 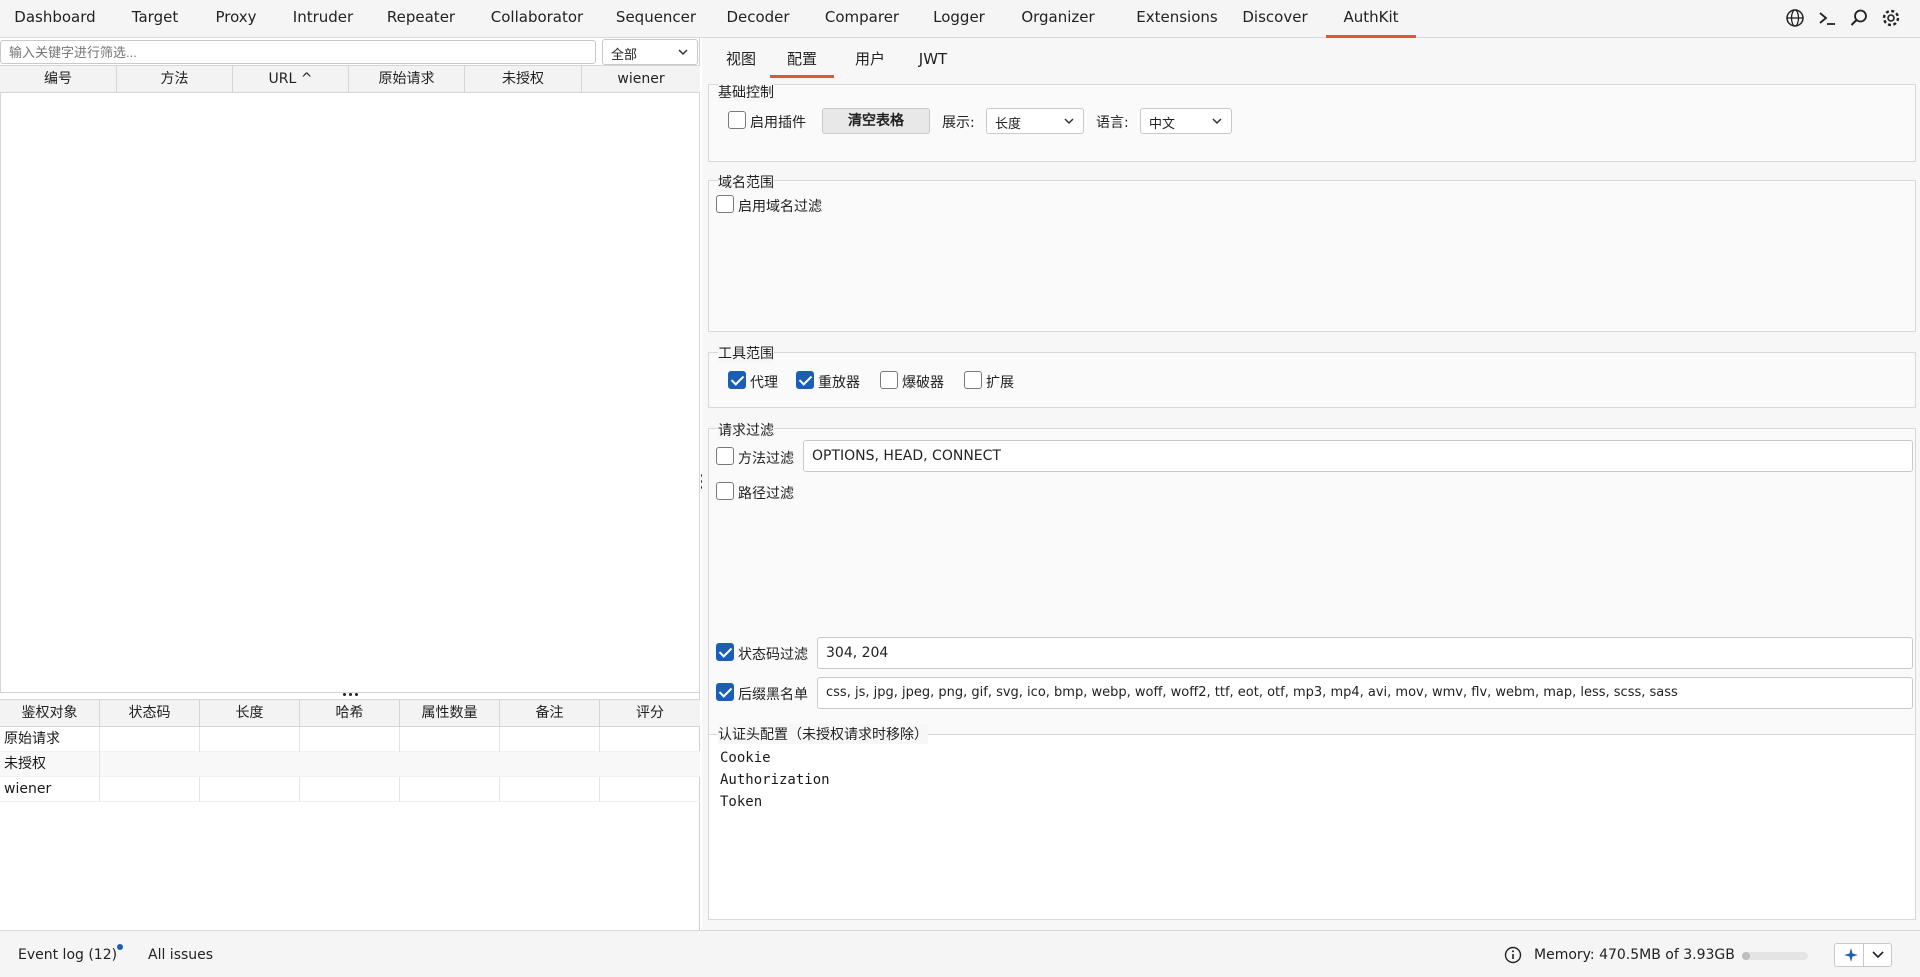 What do you see at coordinates (933, 63) in the screenshot?
I see `subtab-jwt: JWT` at bounding box center [933, 63].